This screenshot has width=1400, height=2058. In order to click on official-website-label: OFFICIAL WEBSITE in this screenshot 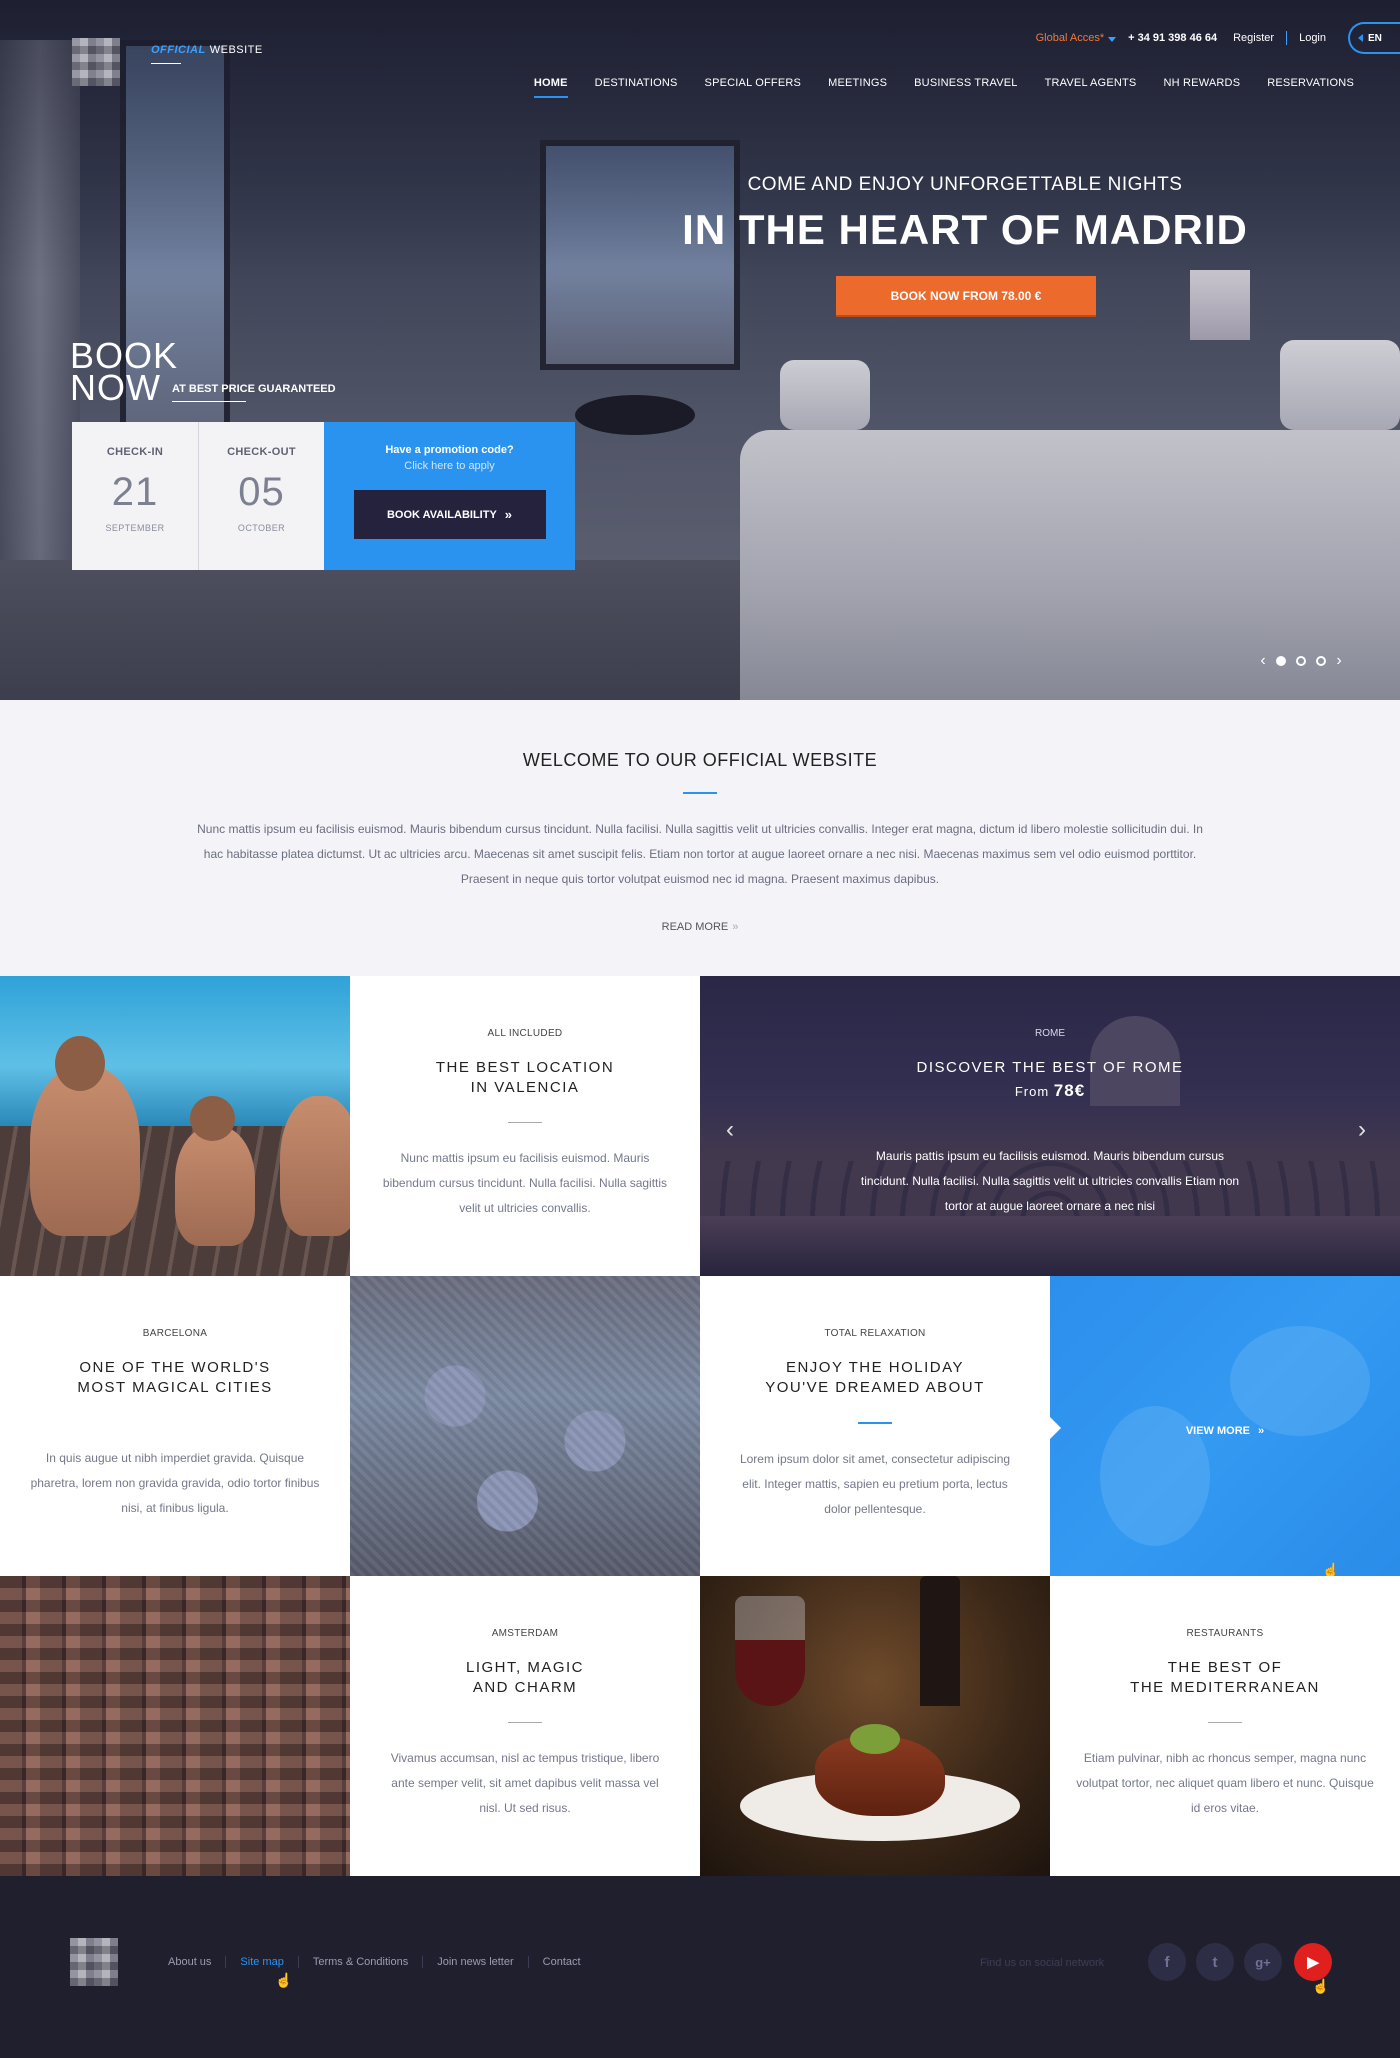, I will do `click(207, 50)`.